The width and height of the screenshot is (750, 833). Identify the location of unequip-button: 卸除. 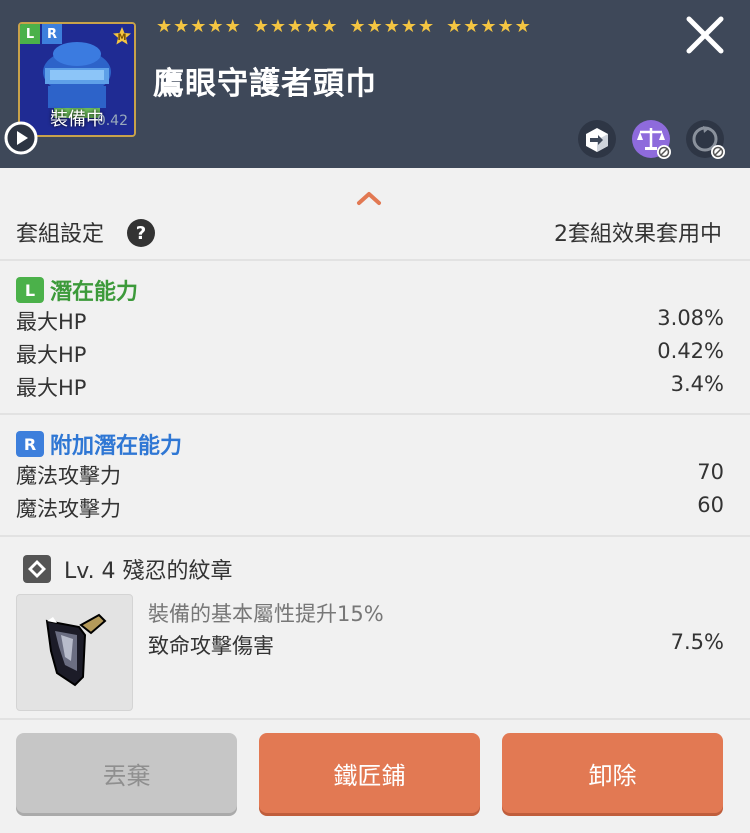
(612, 773).